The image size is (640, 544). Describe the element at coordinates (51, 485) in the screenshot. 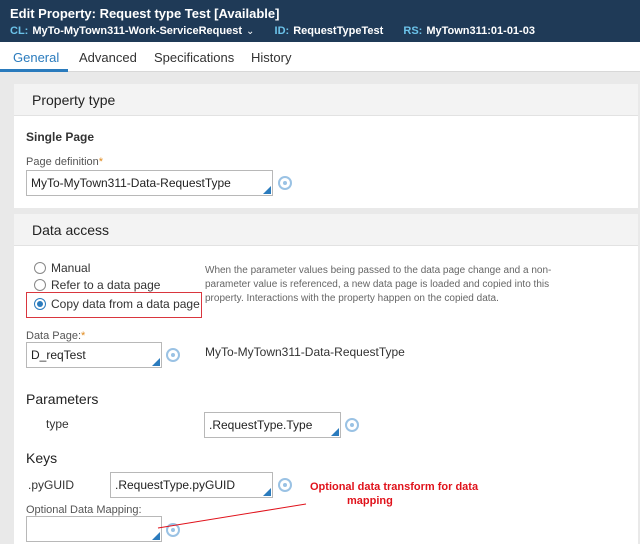

I see `key-name: .pyGUID` at that location.